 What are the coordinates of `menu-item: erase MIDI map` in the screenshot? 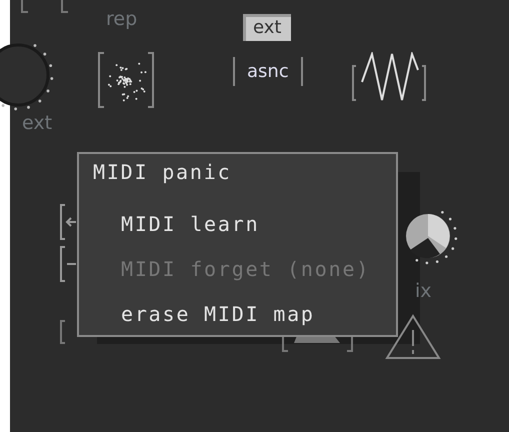 It's located at (237, 322).